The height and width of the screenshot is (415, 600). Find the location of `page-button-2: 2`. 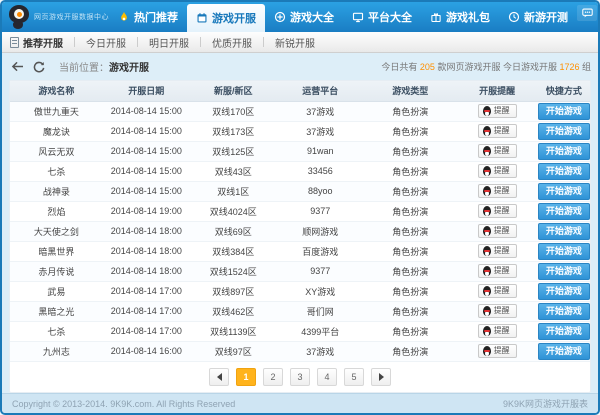

page-button-2: 2 is located at coordinates (273, 376).